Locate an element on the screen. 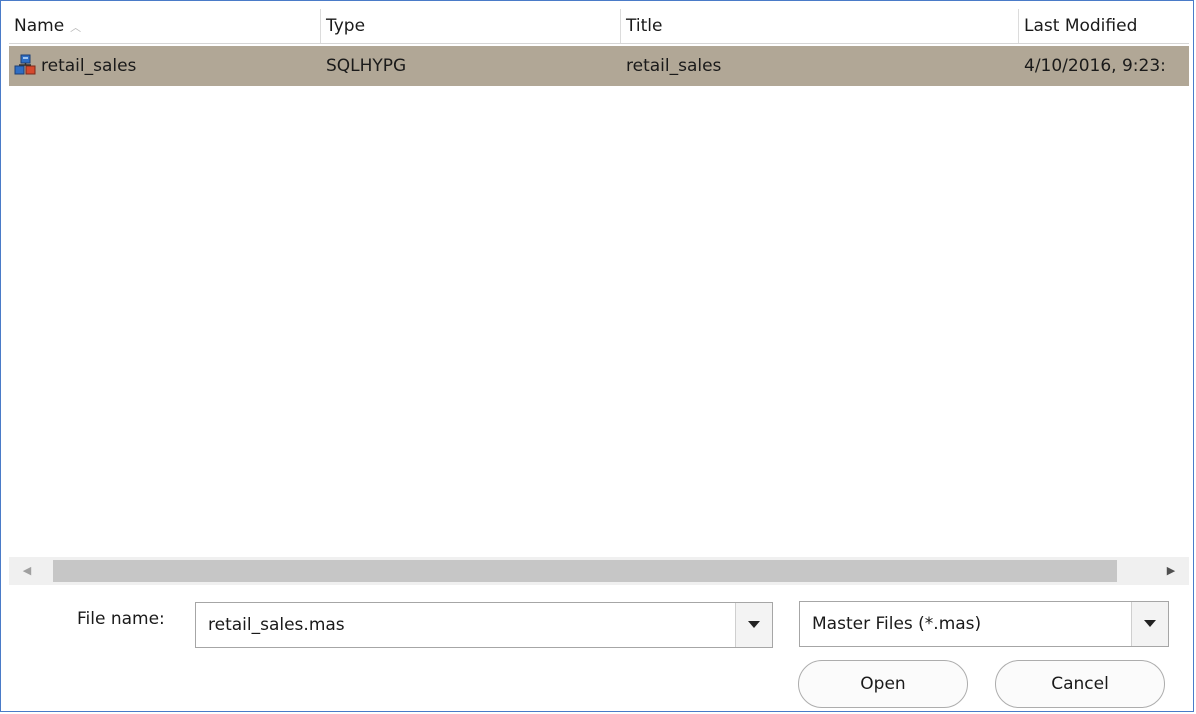  horizontal-scrollbar: ◀ ▶ is located at coordinates (599, 571).